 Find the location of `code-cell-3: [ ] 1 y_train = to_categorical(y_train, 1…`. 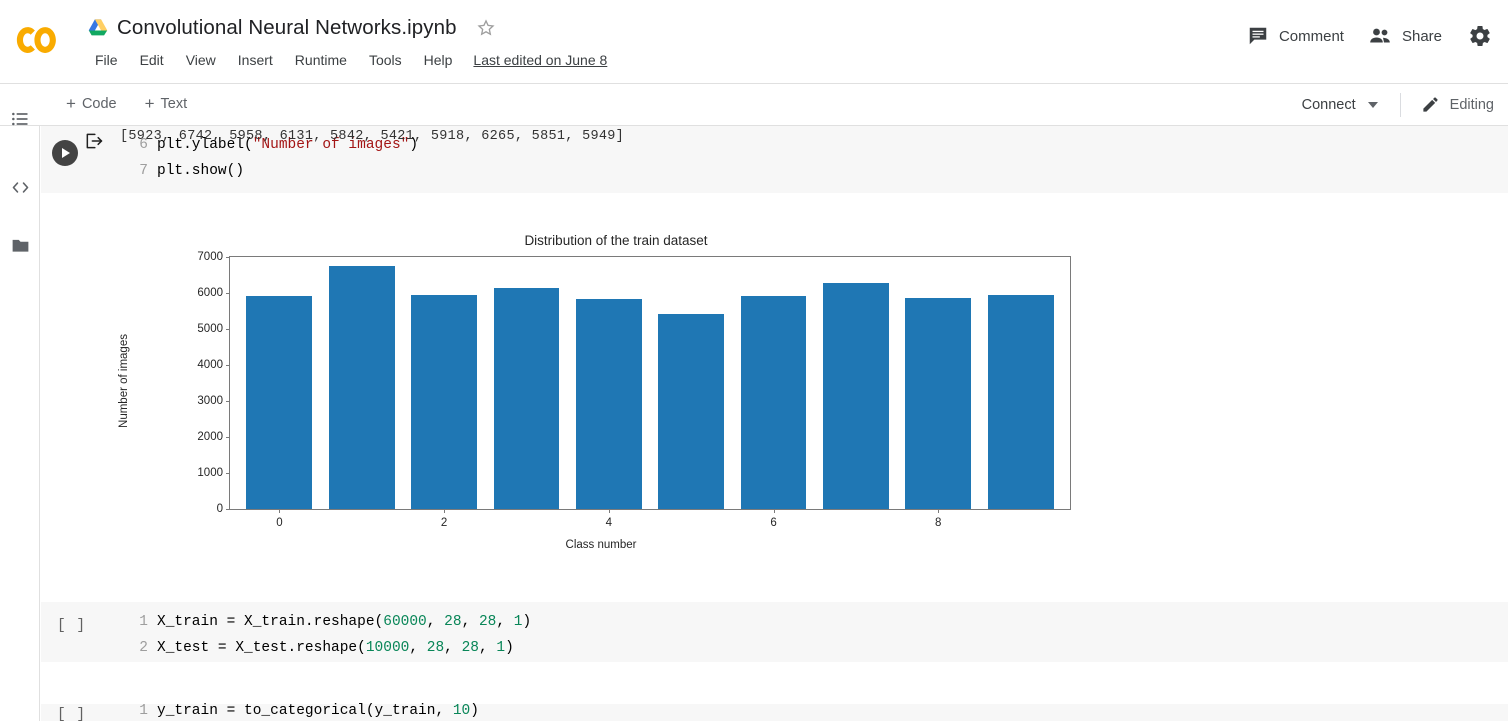

code-cell-3: [ ] 1 y_train = to_categorical(y_train, 1… is located at coordinates (774, 712).